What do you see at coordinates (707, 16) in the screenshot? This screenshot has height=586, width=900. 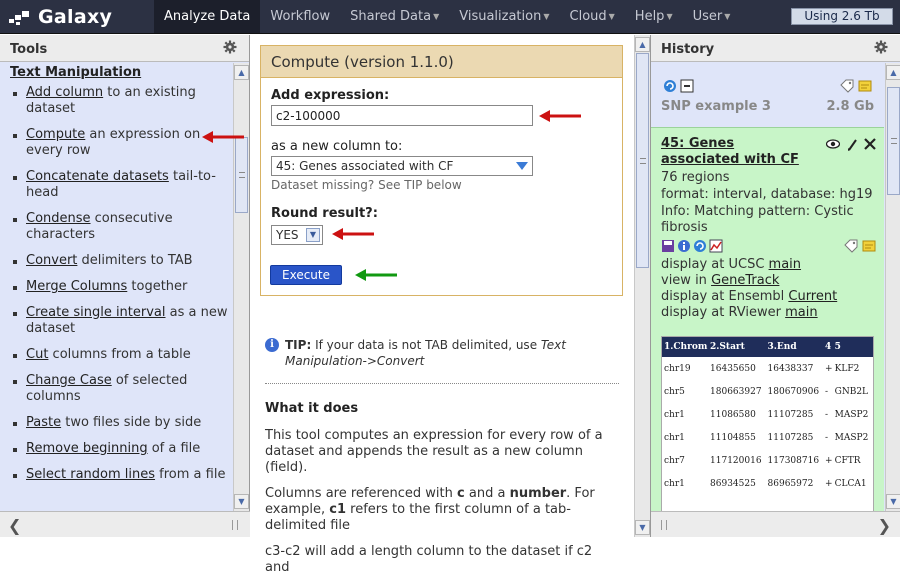 I see `tab-label: User` at bounding box center [707, 16].